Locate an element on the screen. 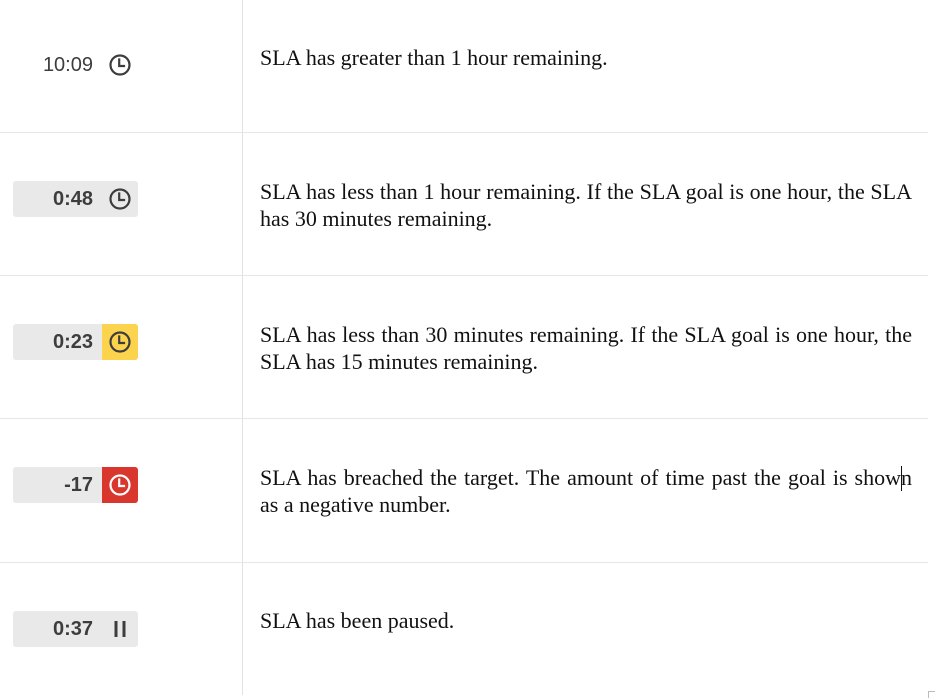  icon-box-warning is located at coordinates (120, 342).